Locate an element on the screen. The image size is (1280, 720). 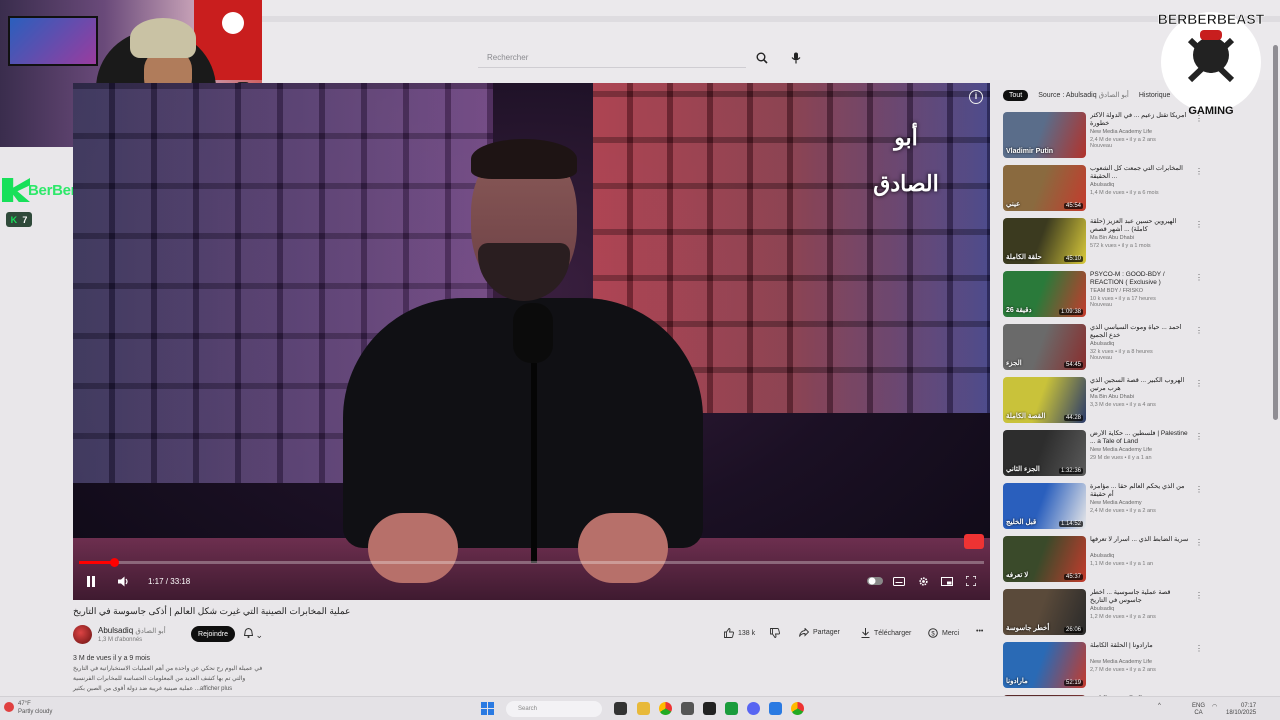
recommendation-thumbnail: الجزء الثاني 1:32:36 is located at coordinates (1044, 453).